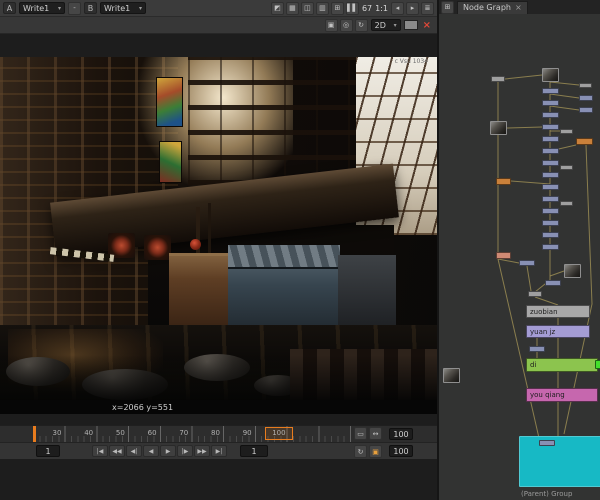  What do you see at coordinates (401, 434) in the screenshot?
I see `global-range-end-input: 100` at bounding box center [401, 434].